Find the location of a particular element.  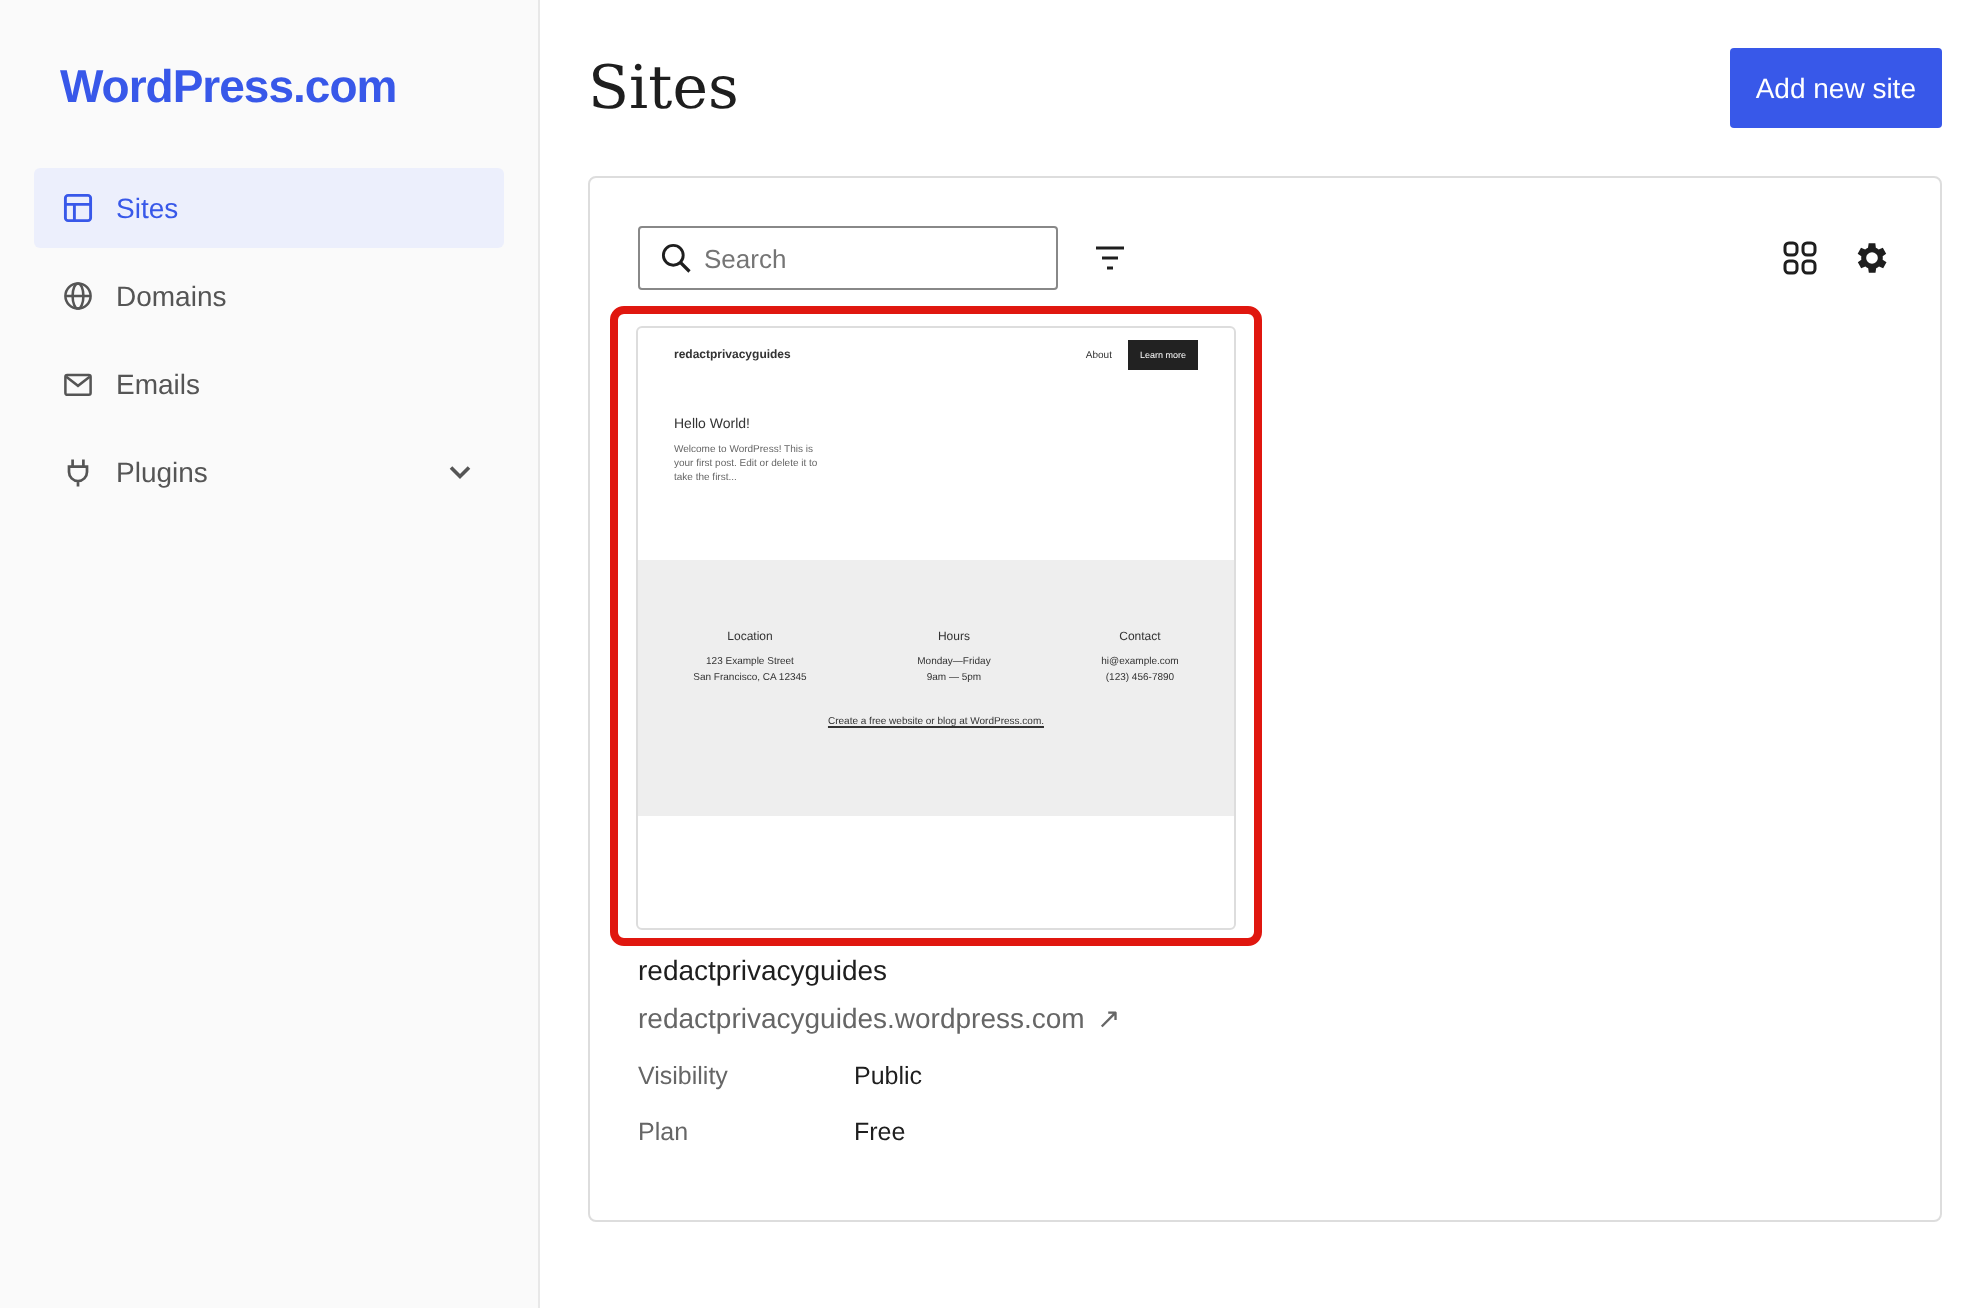

external-link-mark: ↗ is located at coordinates (1108, 1018).